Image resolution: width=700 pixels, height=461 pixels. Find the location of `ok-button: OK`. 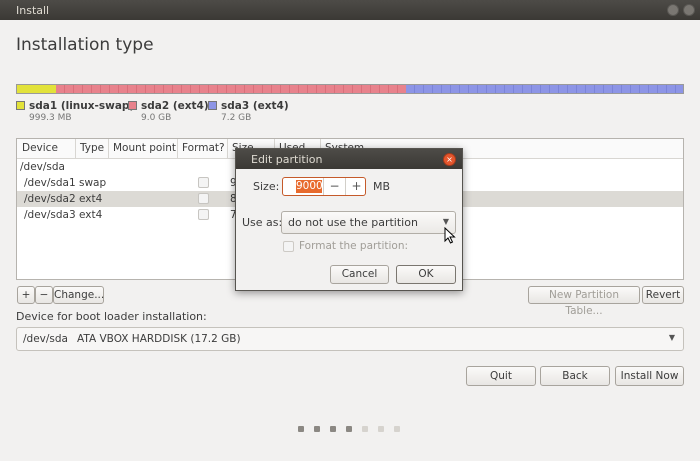

ok-button: OK is located at coordinates (426, 274).